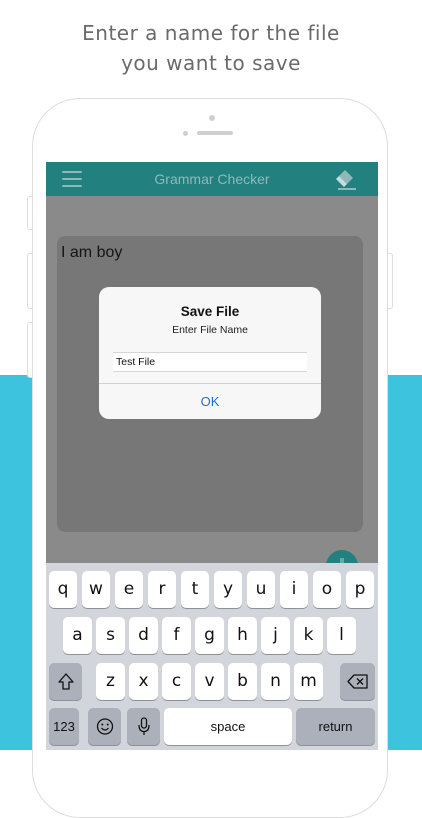  I want to click on key-x: x, so click(143, 681).